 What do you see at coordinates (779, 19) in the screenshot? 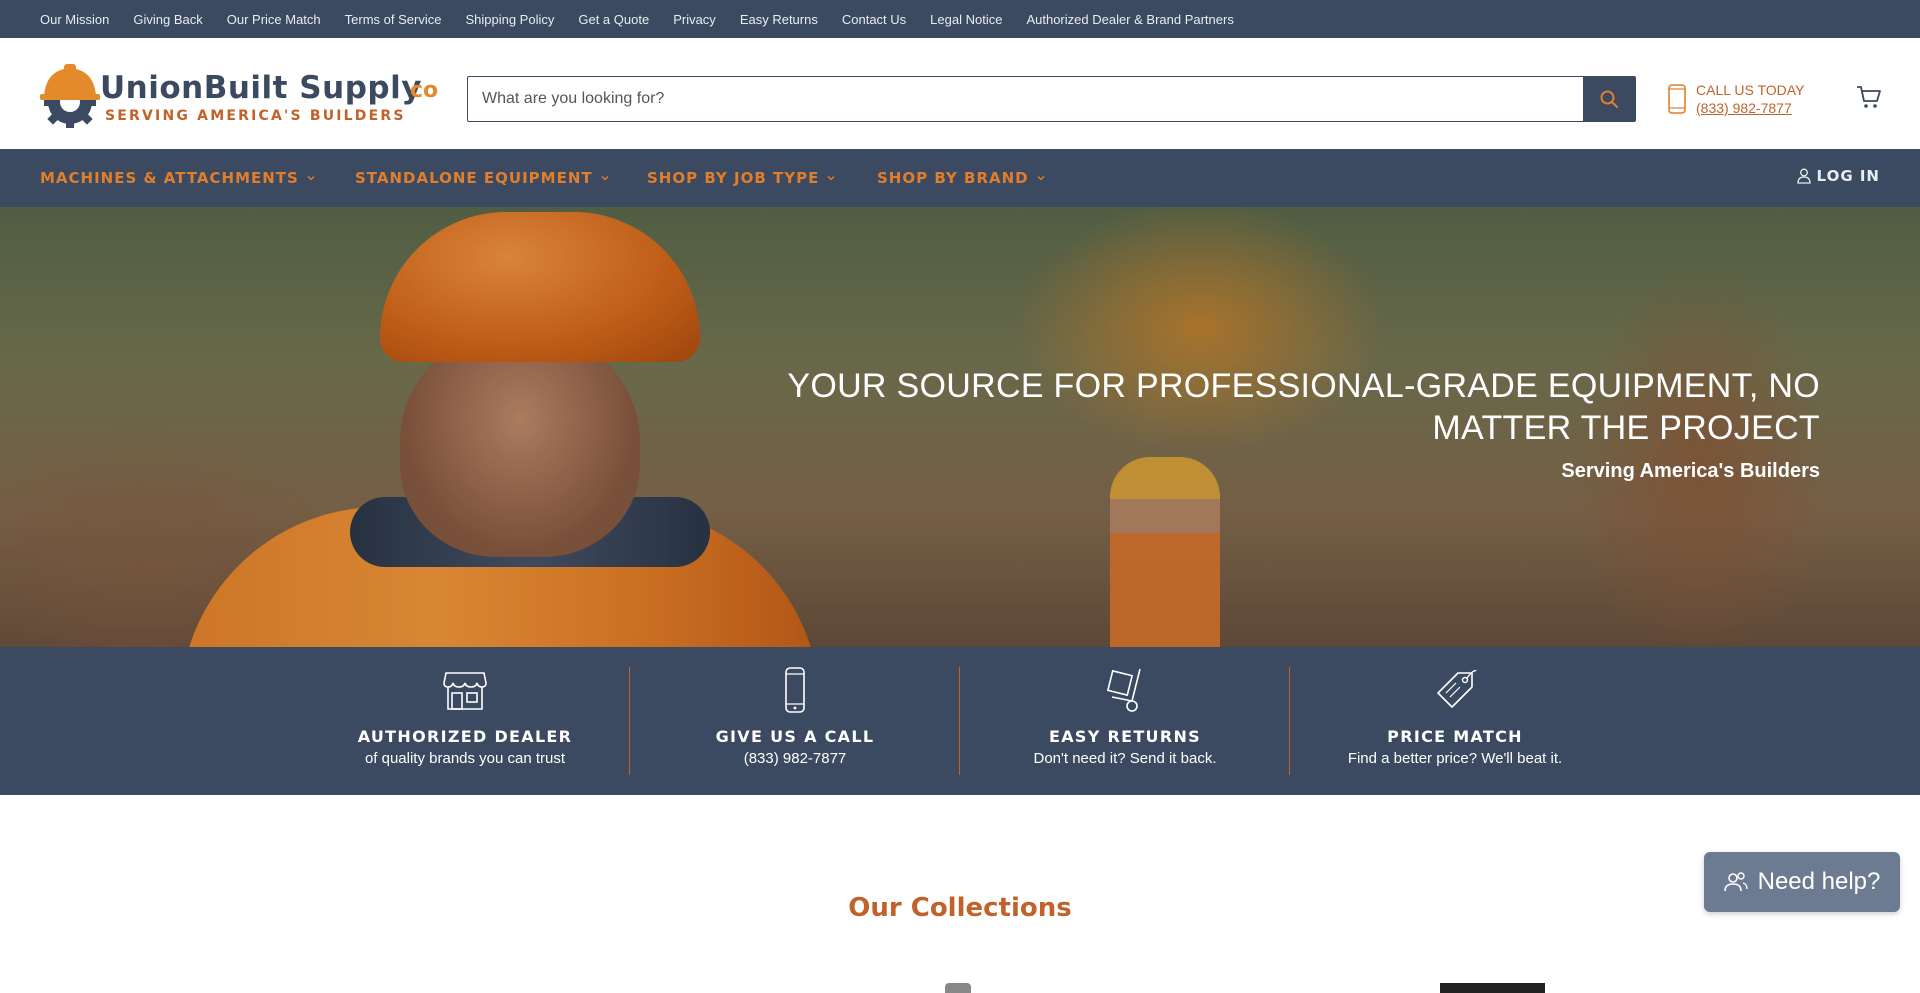
I see `topbar-link-returns: Easy Returns` at bounding box center [779, 19].